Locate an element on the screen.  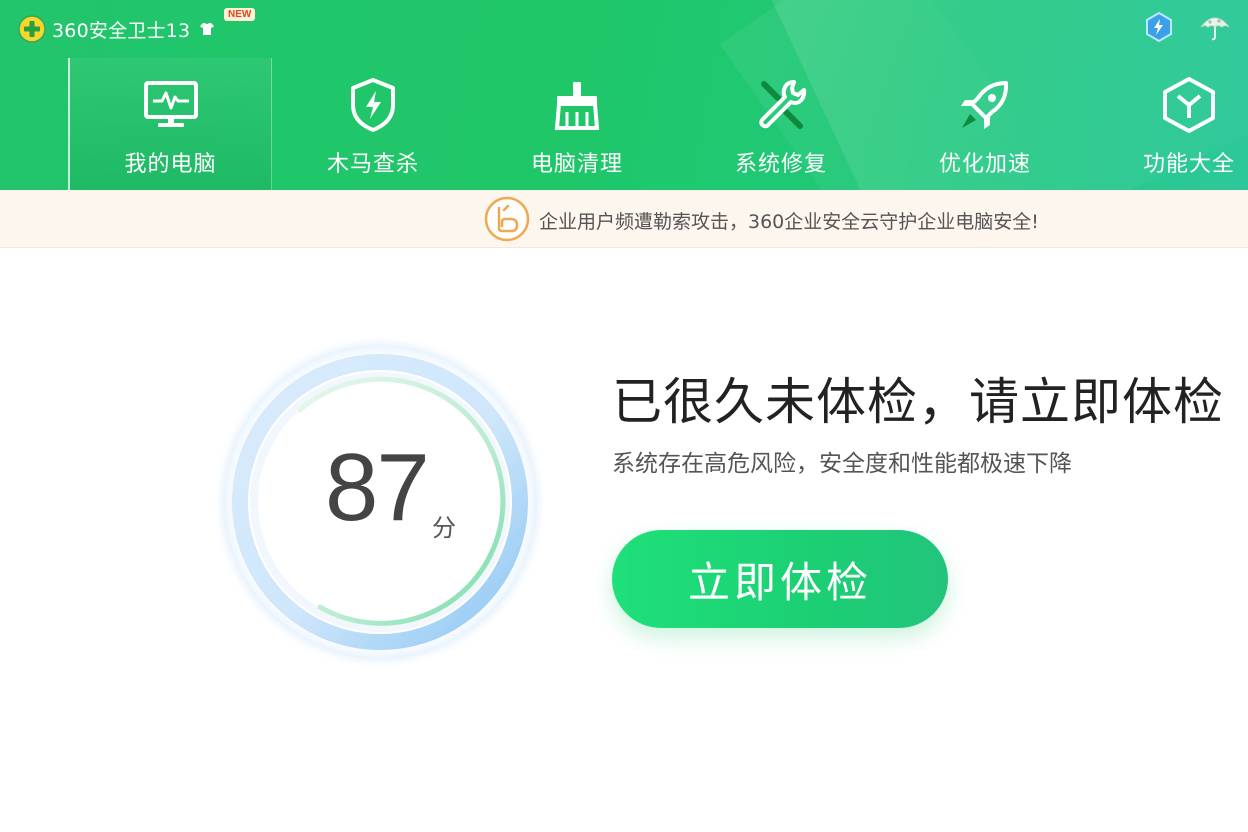
skin-shirt-icon is located at coordinates (207, 29).